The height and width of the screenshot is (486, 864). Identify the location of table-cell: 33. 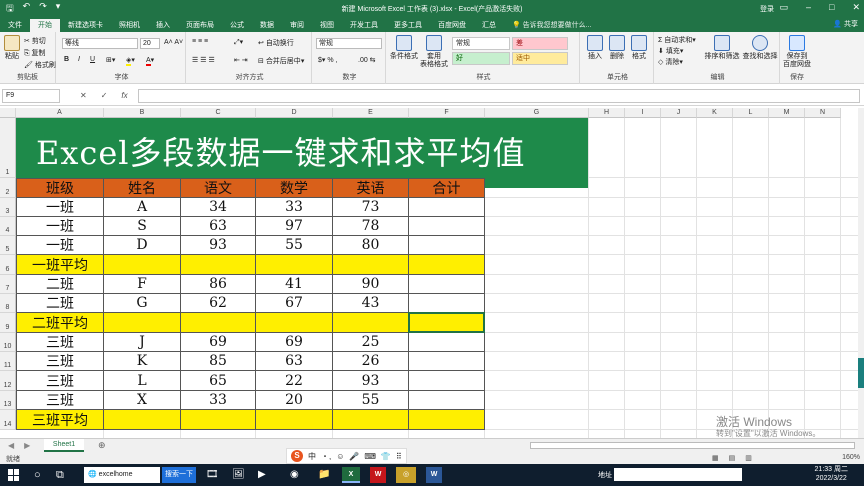
(218, 400).